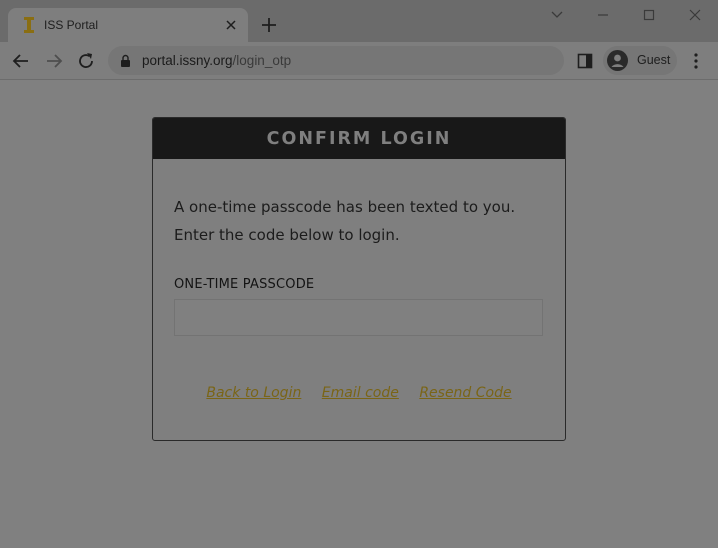 The image size is (718, 548). What do you see at coordinates (244, 284) in the screenshot?
I see `passcode-label: ONE-TIME PASSCODE` at bounding box center [244, 284].